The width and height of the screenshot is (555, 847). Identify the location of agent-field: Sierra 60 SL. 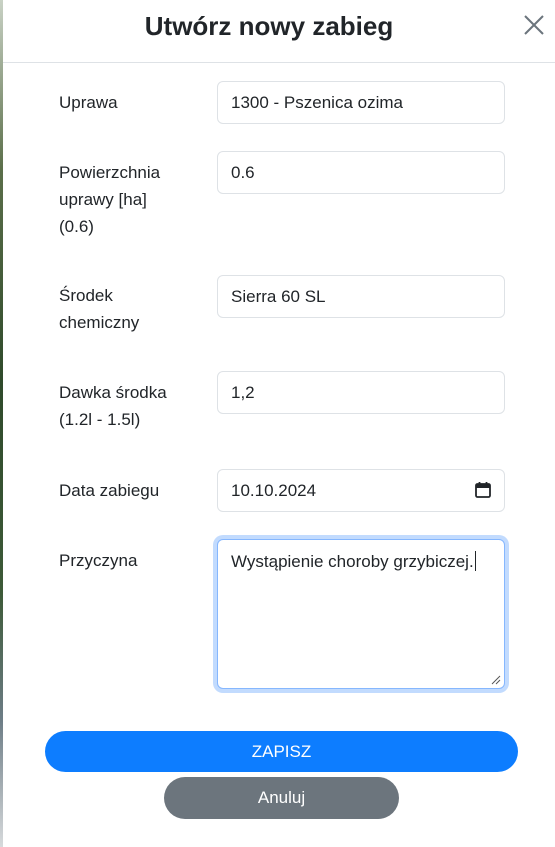
(361, 296).